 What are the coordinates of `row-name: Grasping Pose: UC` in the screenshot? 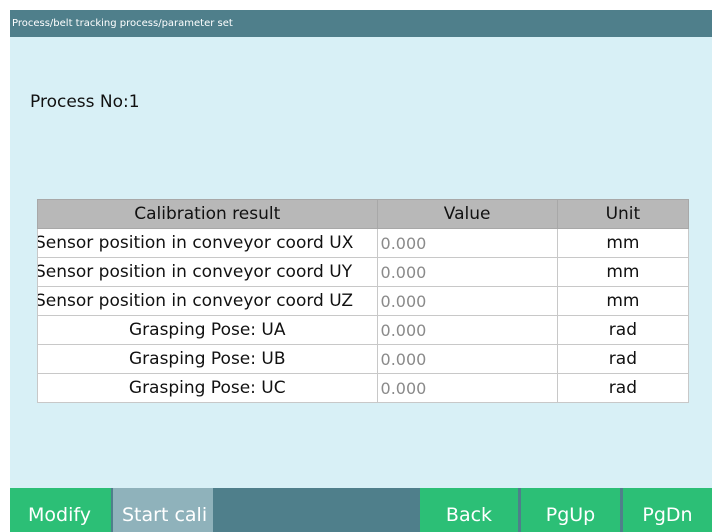 It's located at (207, 388).